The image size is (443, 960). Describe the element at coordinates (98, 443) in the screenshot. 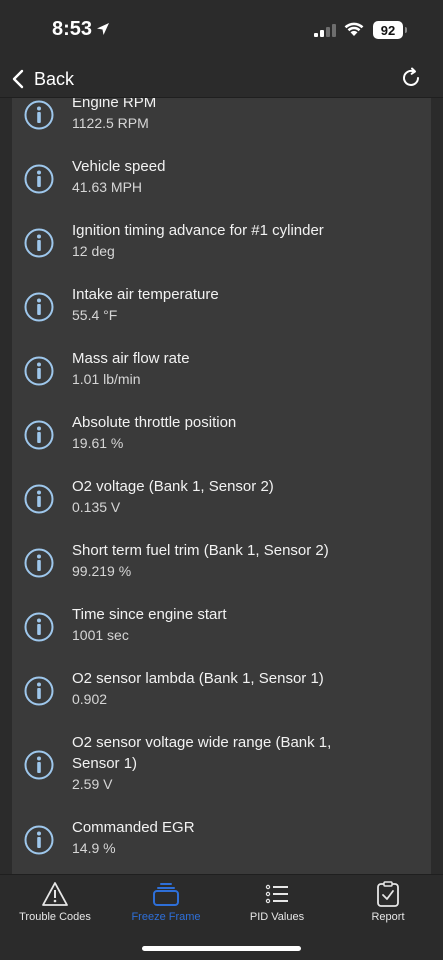

I see `pid-value: 19.61 %` at that location.